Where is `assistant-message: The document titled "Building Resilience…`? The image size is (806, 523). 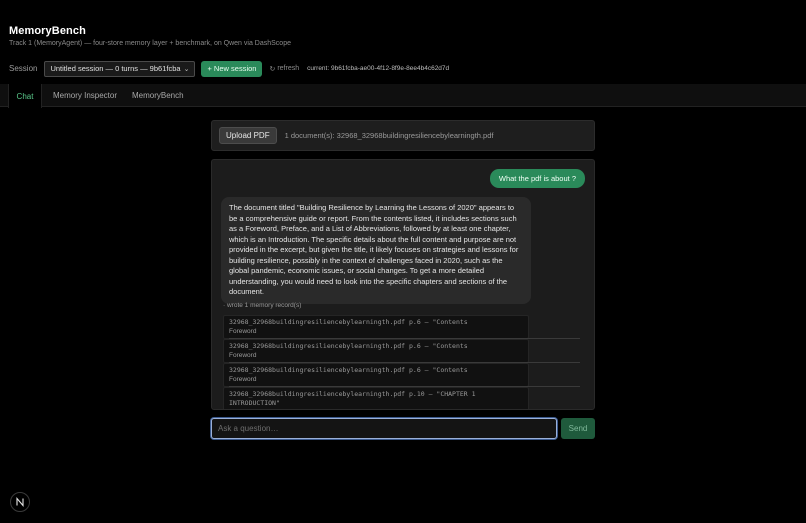
assistant-message: The document titled "Building Resilience… is located at coordinates (376, 250).